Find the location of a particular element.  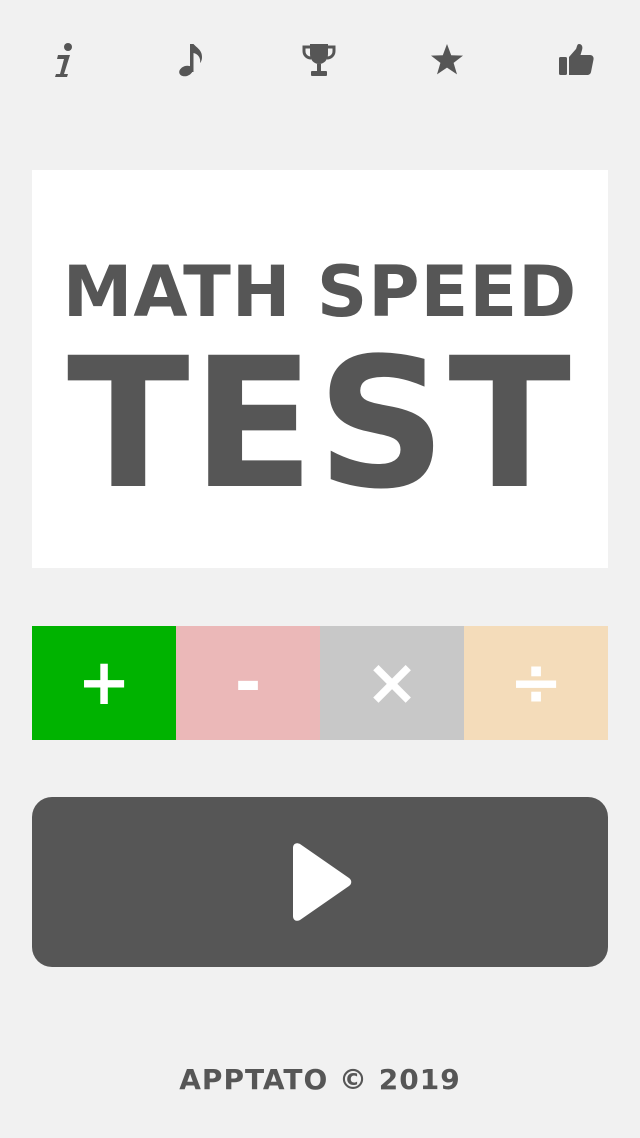

copyright-footer: APPTATO © 2019 is located at coordinates (320, 1079).